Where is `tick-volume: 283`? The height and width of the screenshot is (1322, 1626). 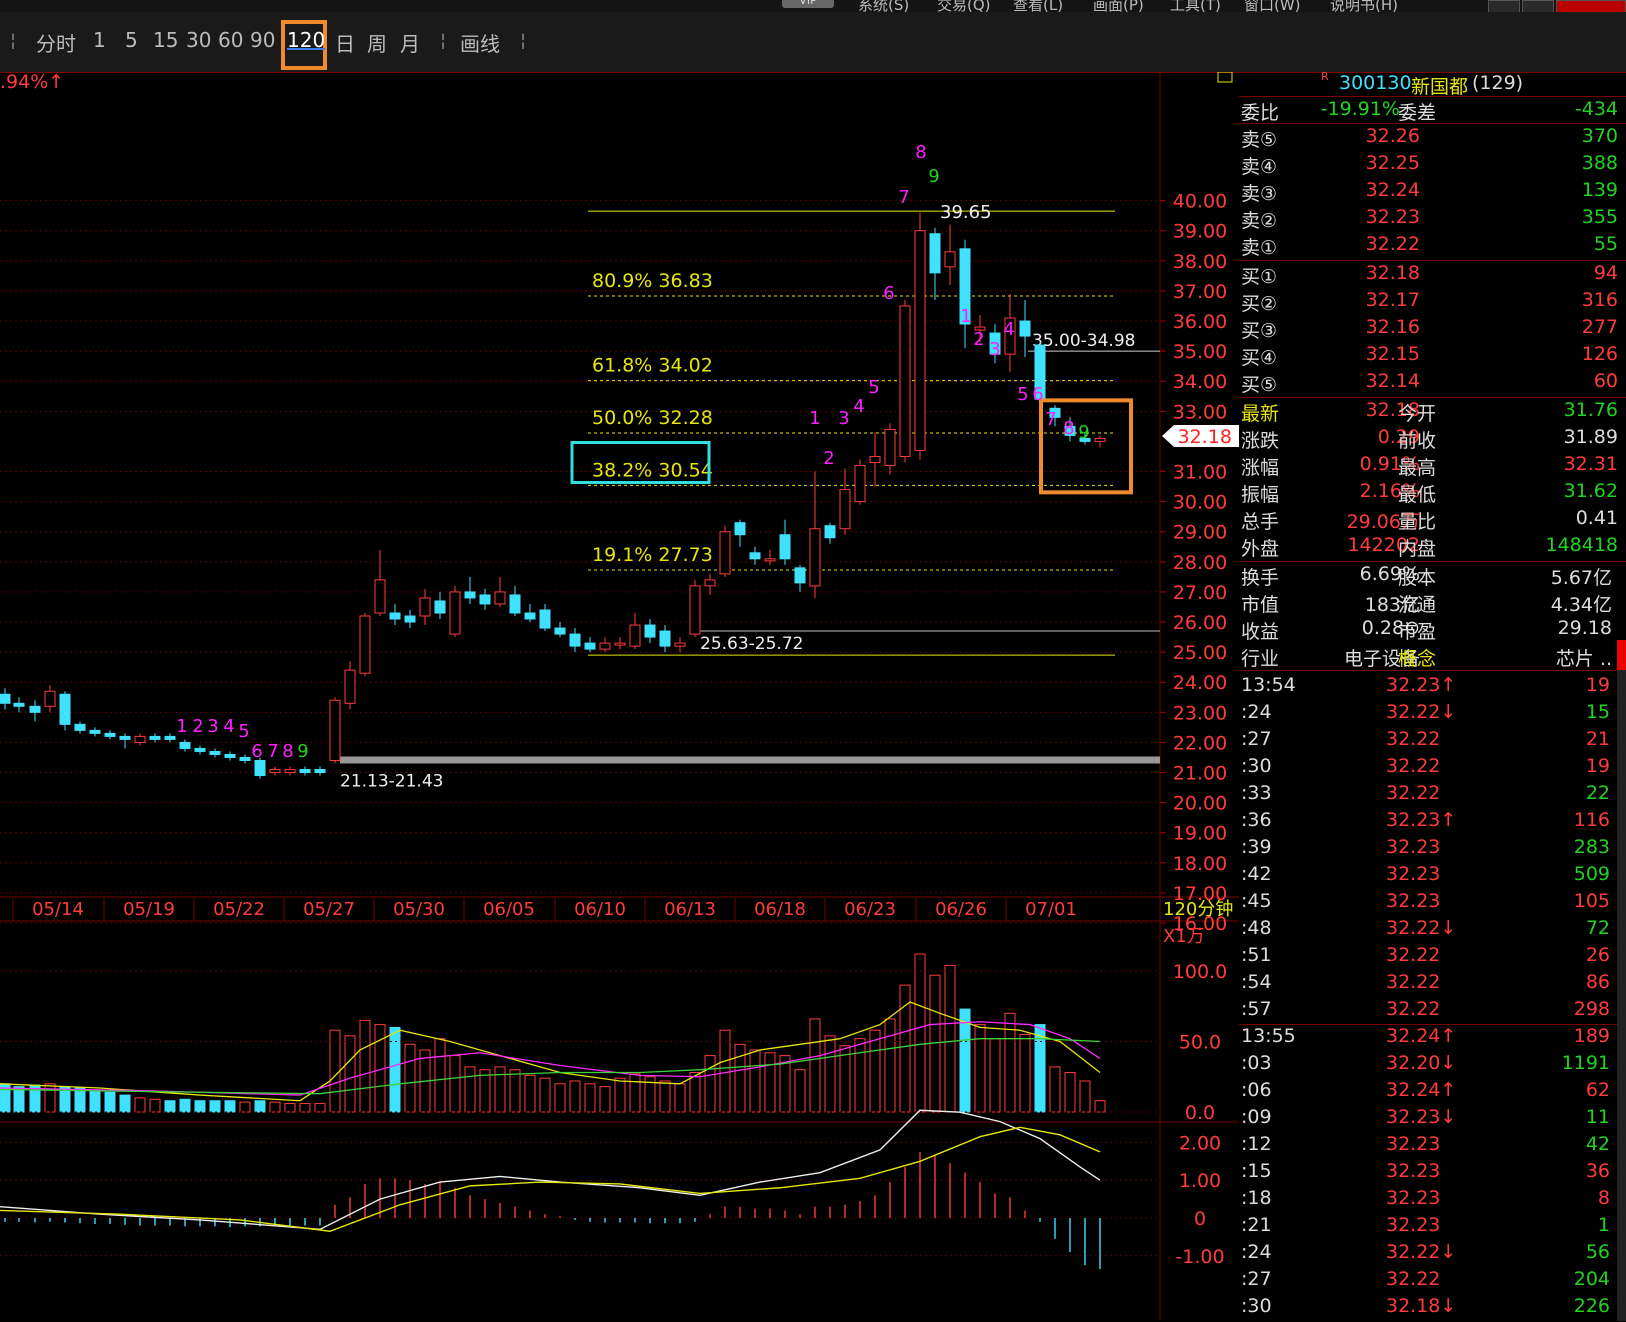 tick-volume: 283 is located at coordinates (1591, 847).